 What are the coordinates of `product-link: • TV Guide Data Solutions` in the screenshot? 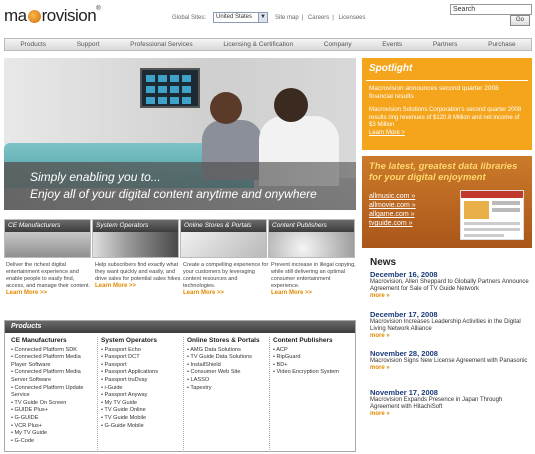 It's located at (228, 358).